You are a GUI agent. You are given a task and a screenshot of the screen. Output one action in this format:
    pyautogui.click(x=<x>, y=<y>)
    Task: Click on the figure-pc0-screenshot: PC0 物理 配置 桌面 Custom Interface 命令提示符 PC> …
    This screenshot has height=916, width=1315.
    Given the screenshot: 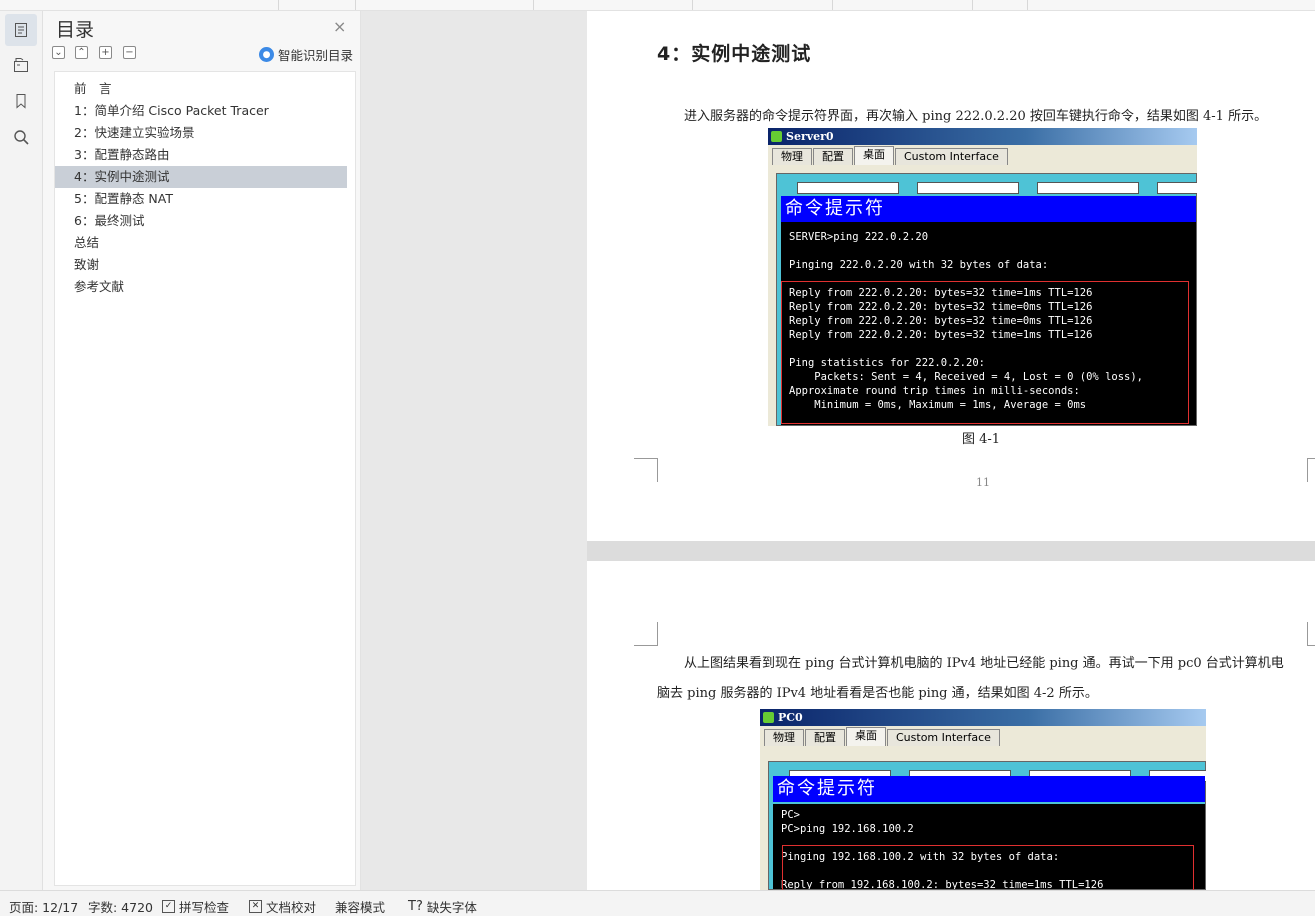 What is the action you would take?
    pyautogui.click(x=983, y=799)
    